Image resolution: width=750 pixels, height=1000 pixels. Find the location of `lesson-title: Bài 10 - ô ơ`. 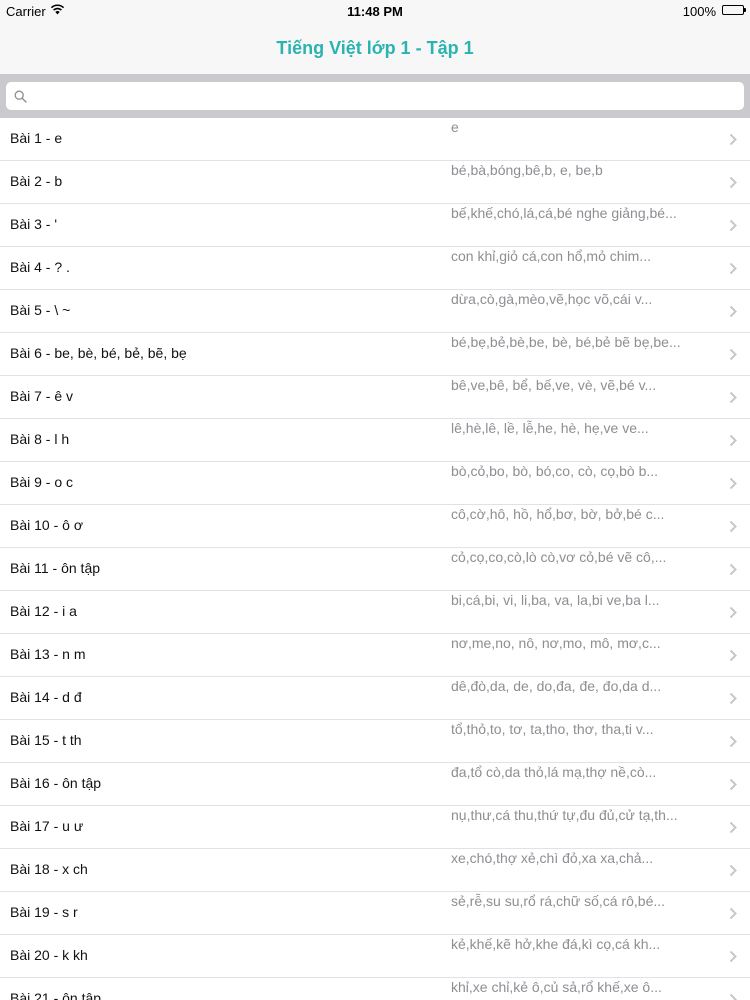

lesson-title: Bài 10 - ô ơ is located at coordinates (46, 525).